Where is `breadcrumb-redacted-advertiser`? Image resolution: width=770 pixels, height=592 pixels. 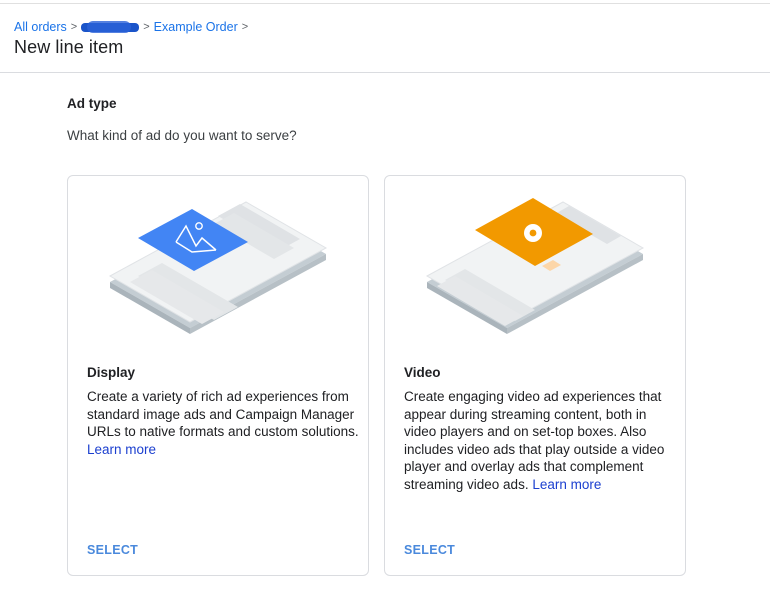
breadcrumb-redacted-advertiser is located at coordinates (110, 27).